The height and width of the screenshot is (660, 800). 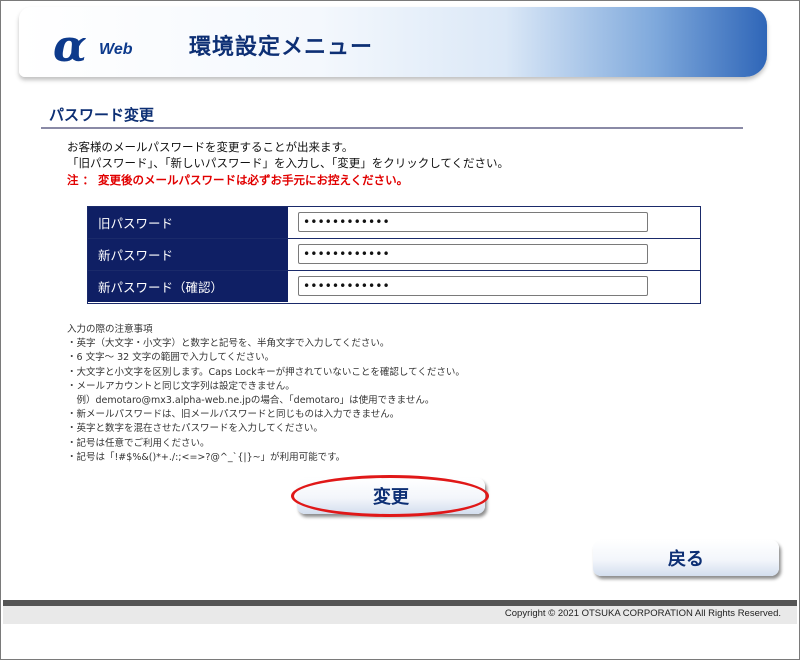 I want to click on section-title: パスワード変更, so click(x=102, y=115).